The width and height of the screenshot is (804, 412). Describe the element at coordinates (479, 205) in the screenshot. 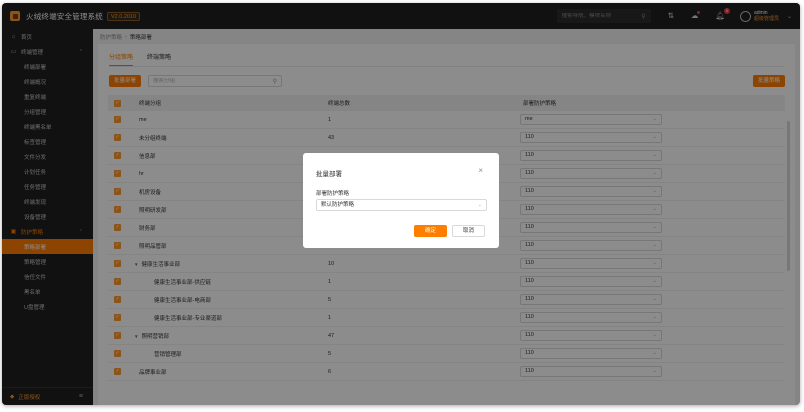

I see `chevron-down-icon: ⌄` at that location.